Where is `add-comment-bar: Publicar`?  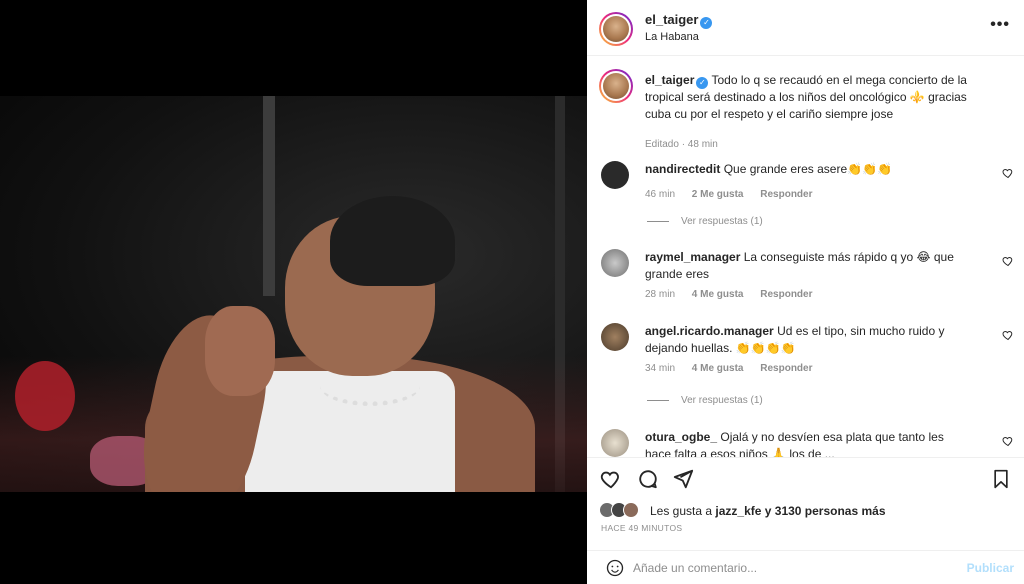 add-comment-bar: Publicar is located at coordinates (805, 567).